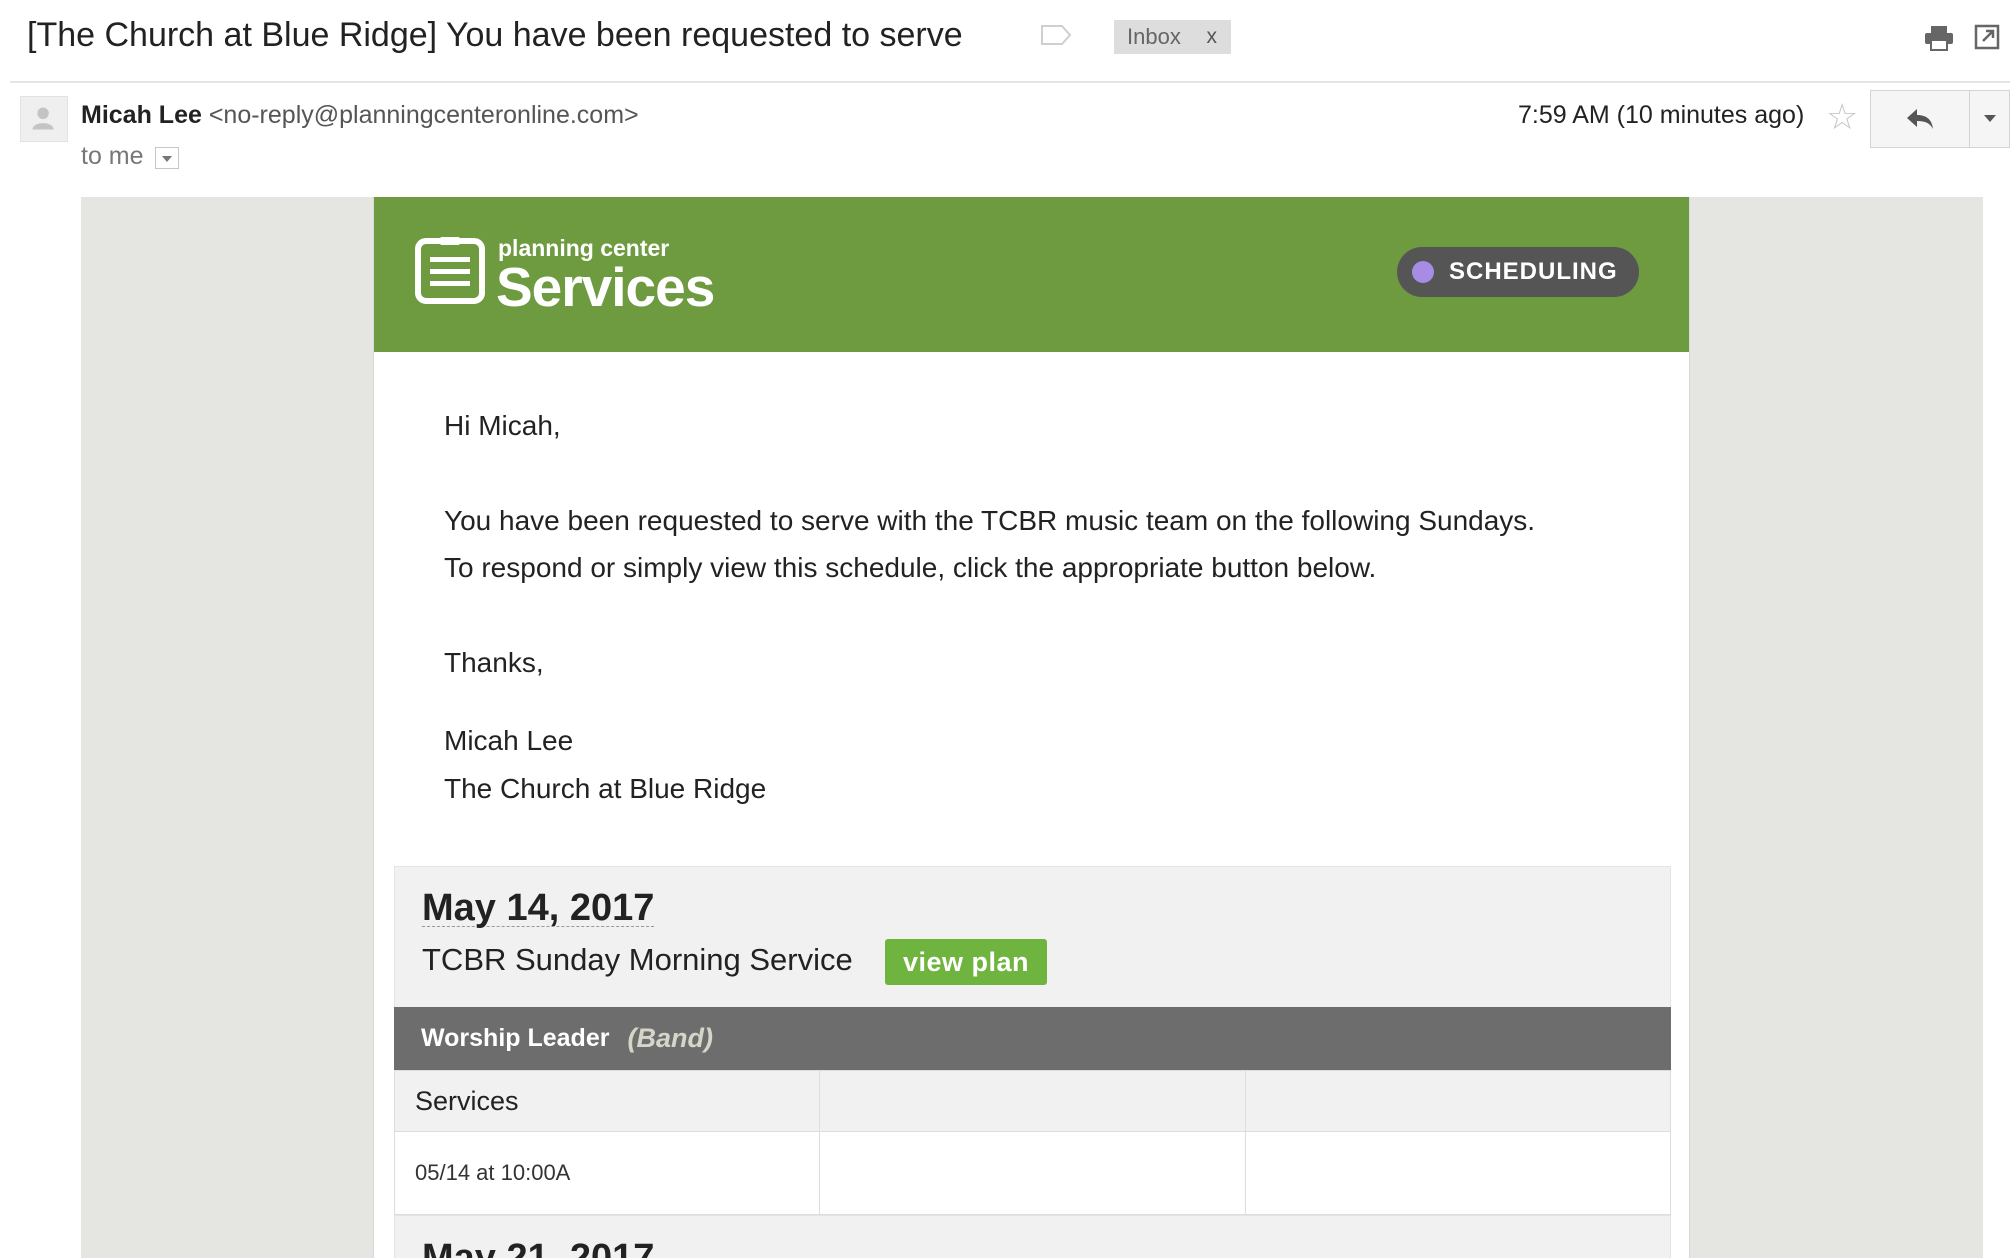  Describe the element at coordinates (509, 740) in the screenshot. I see `signature-name: Micah Lee` at that location.